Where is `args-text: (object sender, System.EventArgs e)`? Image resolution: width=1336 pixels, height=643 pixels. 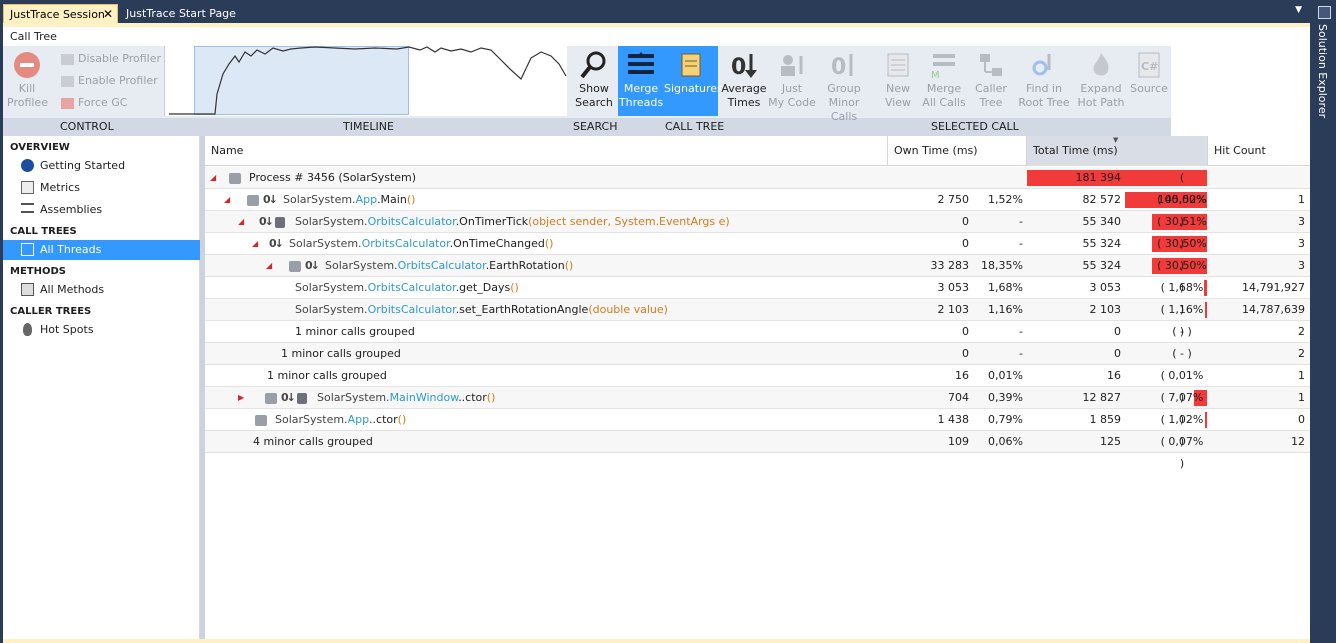
args-text: (object sender, System.EventArgs e) is located at coordinates (629, 221).